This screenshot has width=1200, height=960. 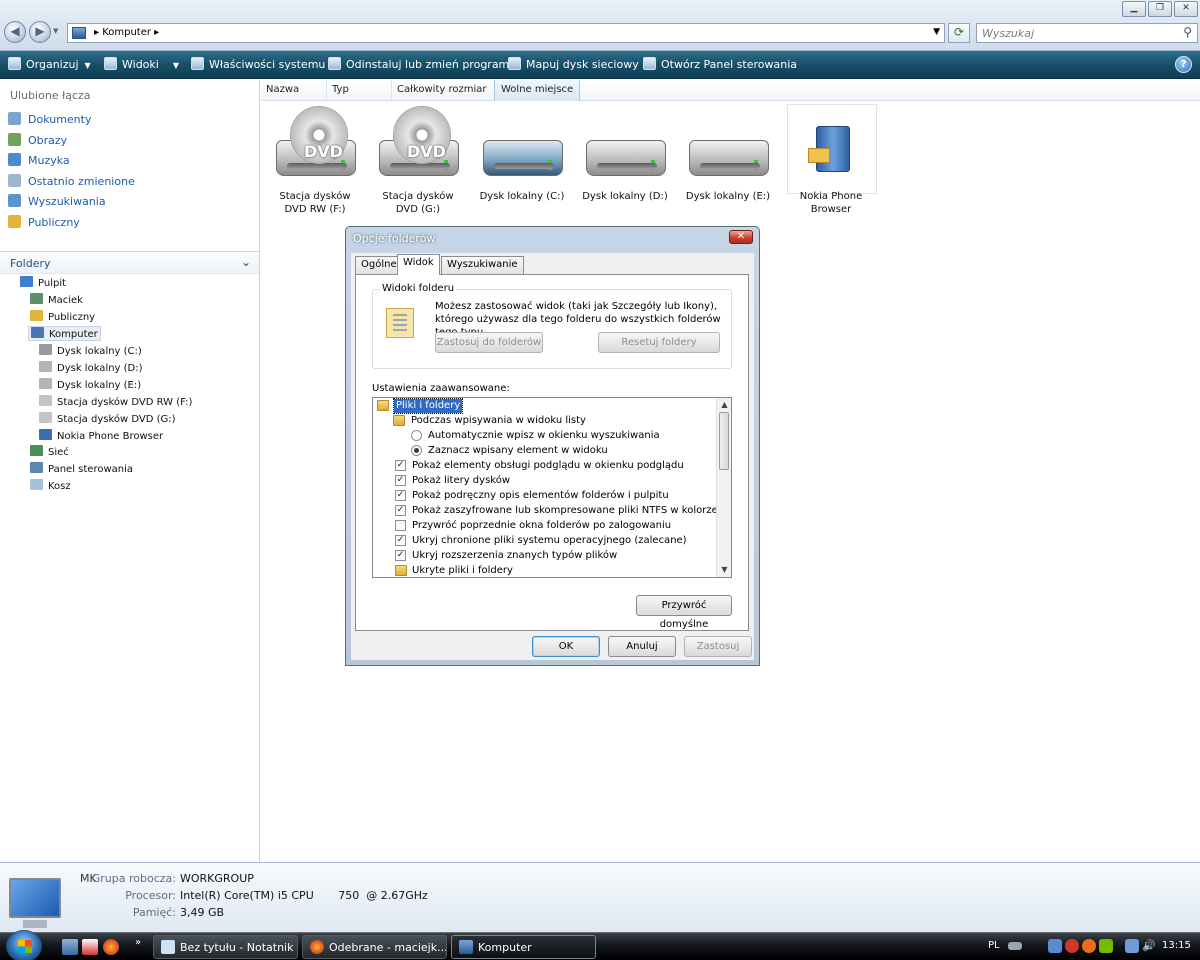 I want to click on drive-item-c: Dysk lokalny (C:), so click(x=522, y=153).